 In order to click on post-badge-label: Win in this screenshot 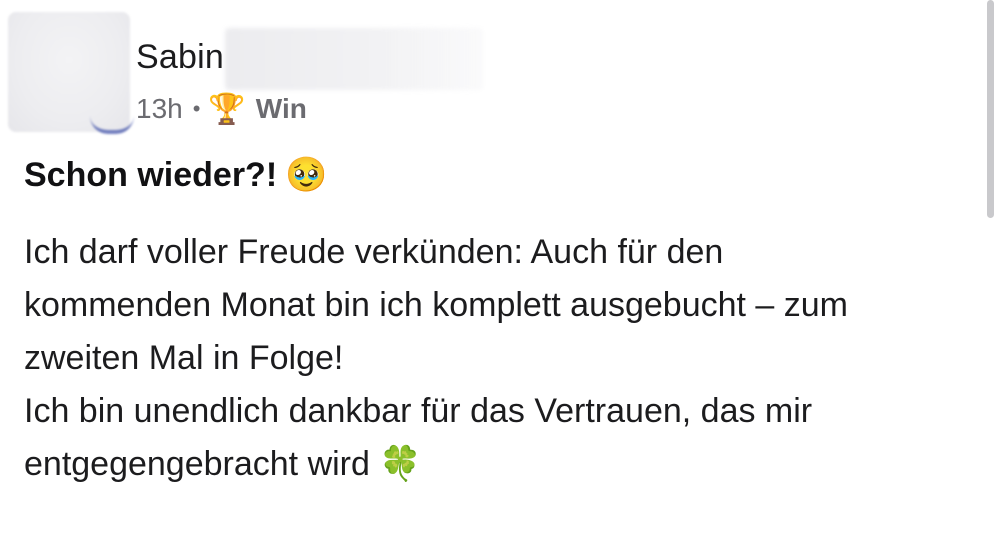, I will do `click(281, 109)`.